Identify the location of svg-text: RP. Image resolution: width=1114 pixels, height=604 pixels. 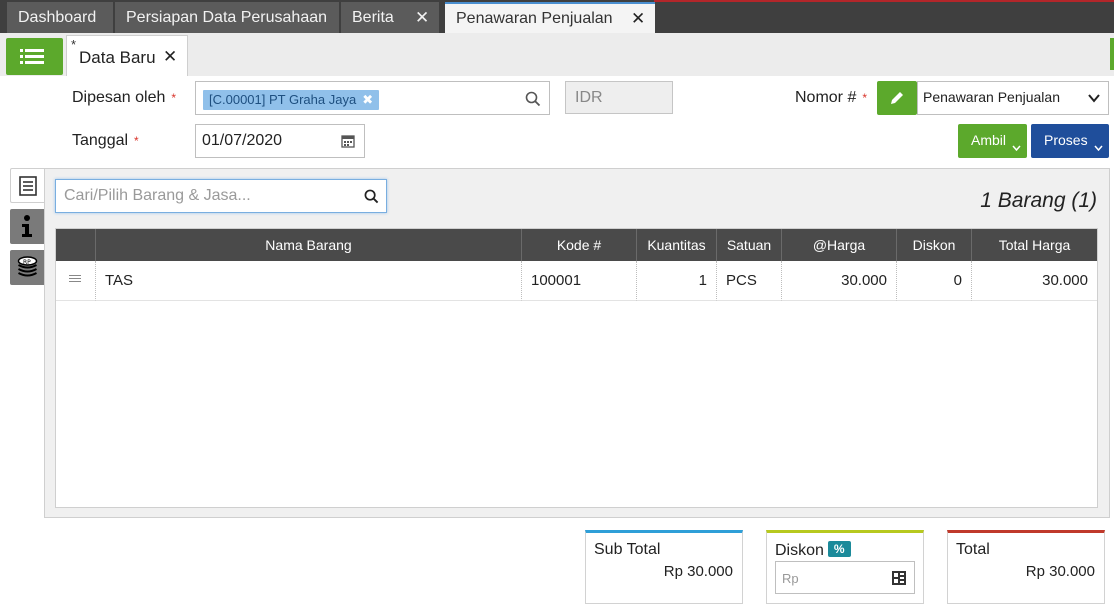
(27, 262).